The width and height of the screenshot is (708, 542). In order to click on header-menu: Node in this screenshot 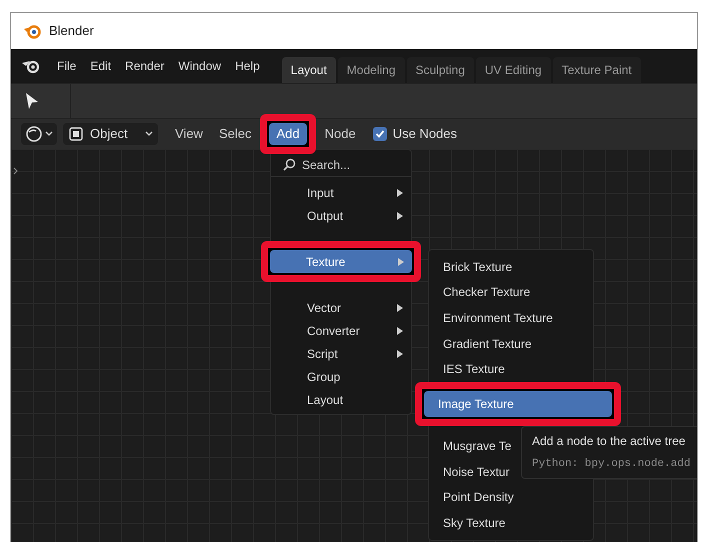, I will do `click(340, 134)`.